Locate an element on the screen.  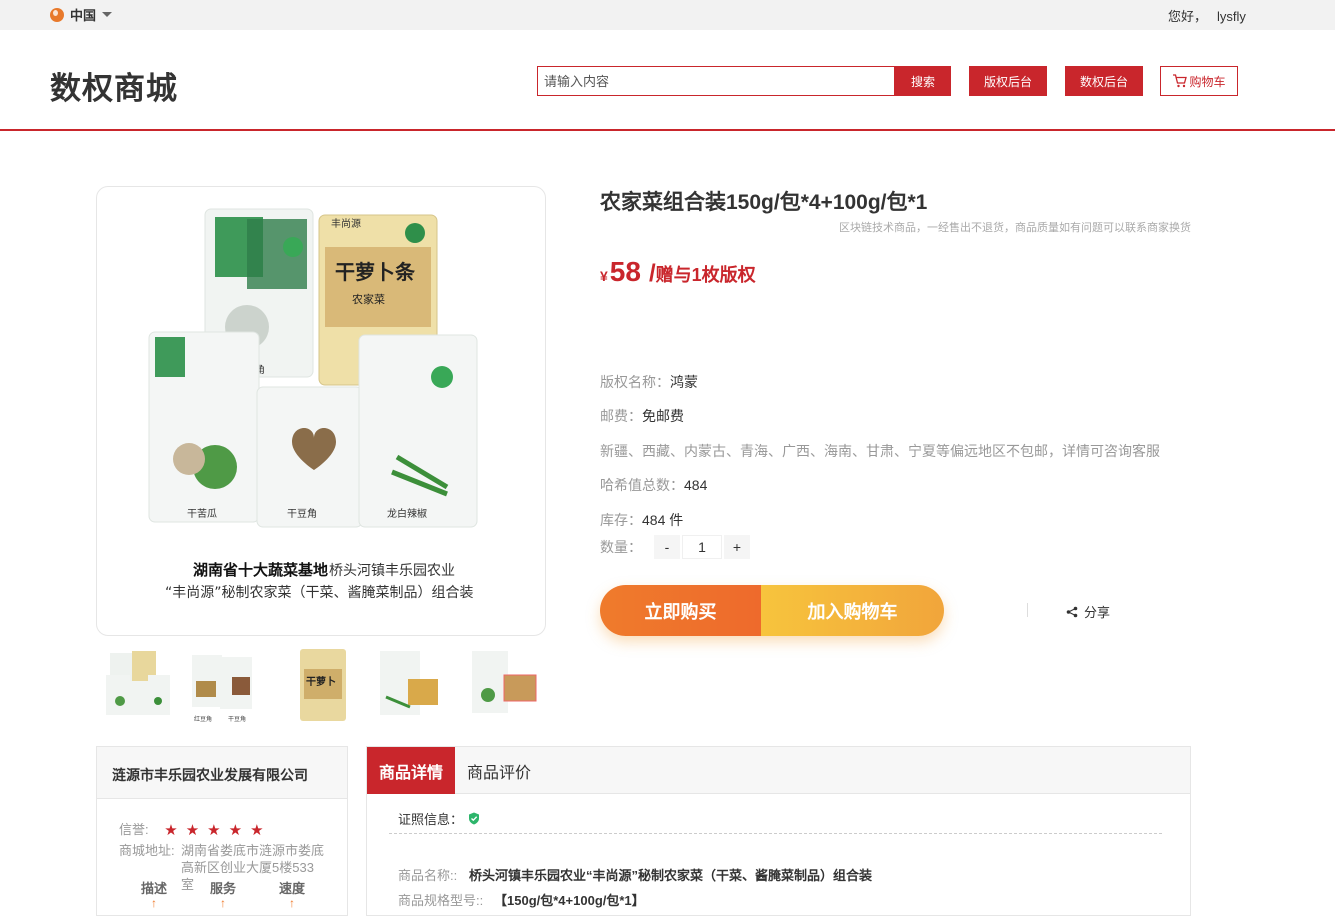
price: ¥ 58 / 赠与1枚版权 is located at coordinates (678, 272).